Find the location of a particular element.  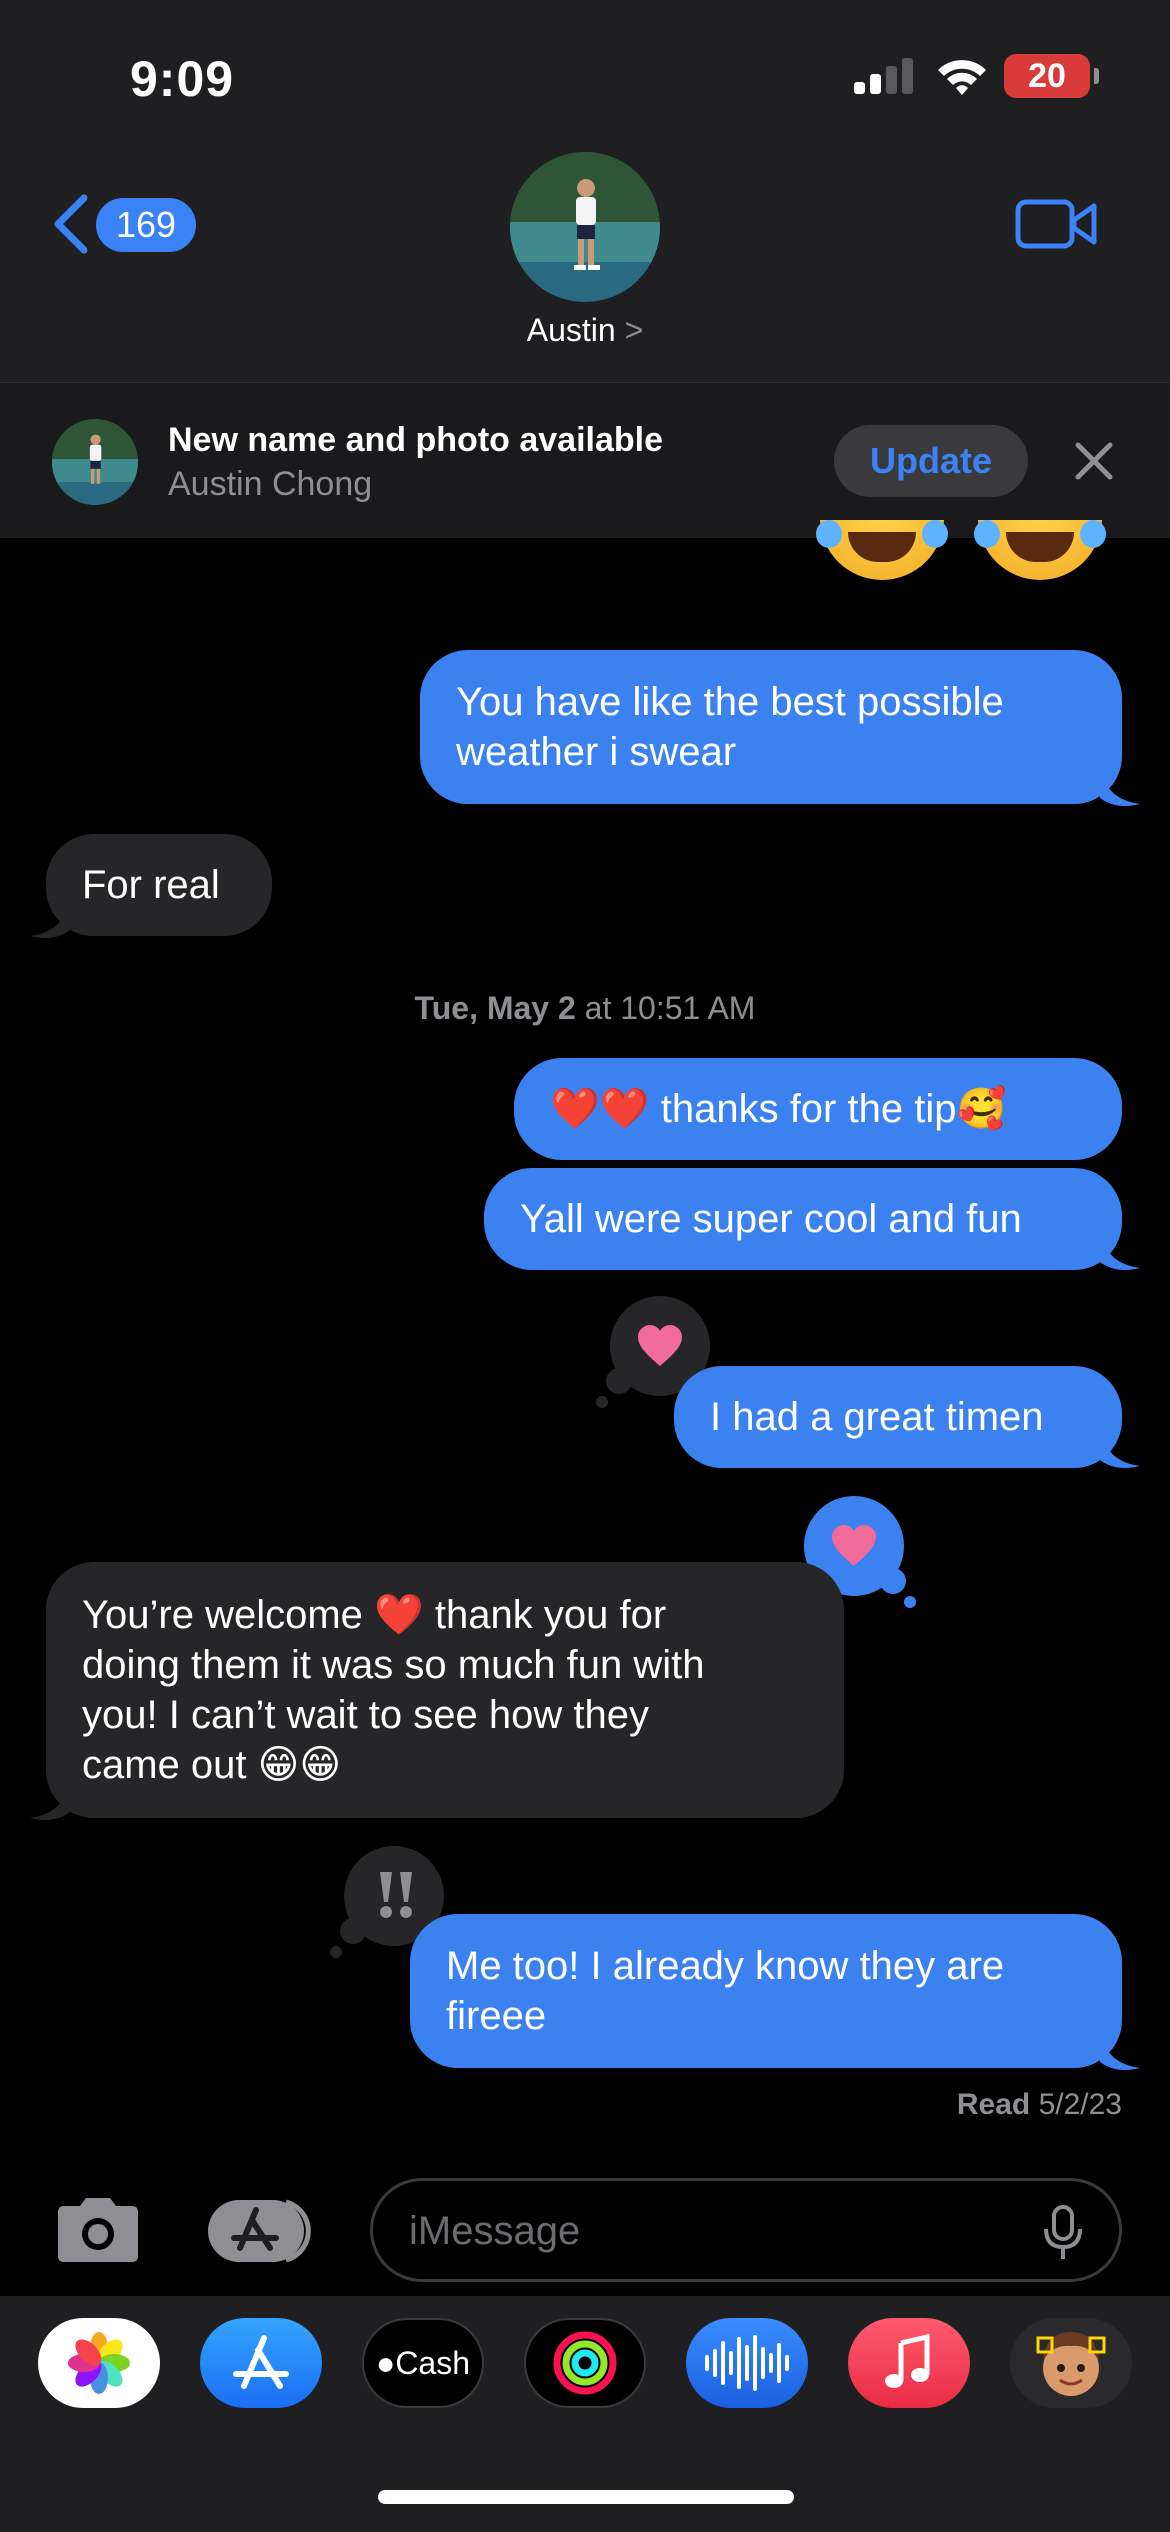

cellular-signal-icon is located at coordinates (884, 76).